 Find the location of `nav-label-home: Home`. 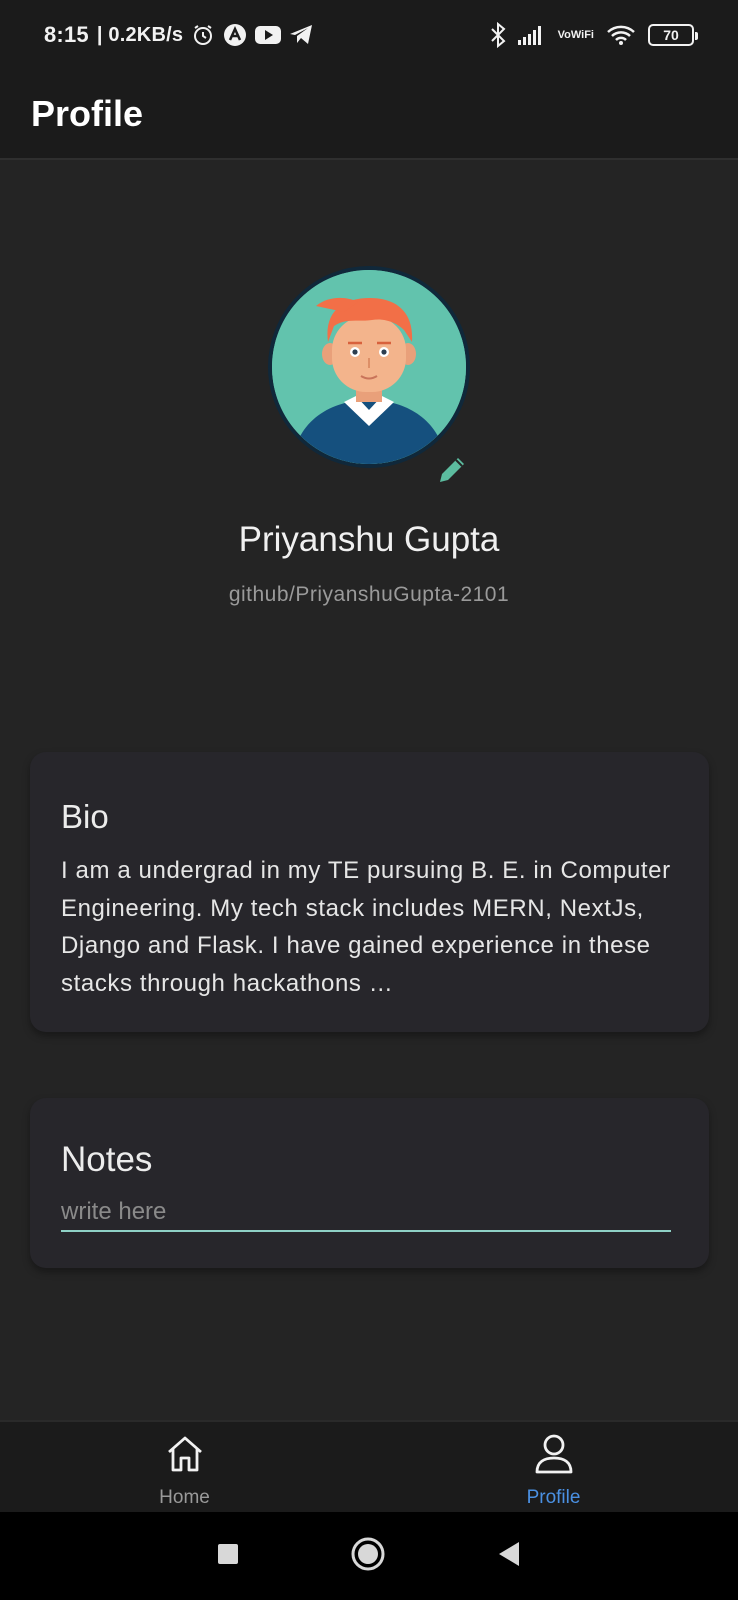

nav-label-home: Home is located at coordinates (184, 1497).